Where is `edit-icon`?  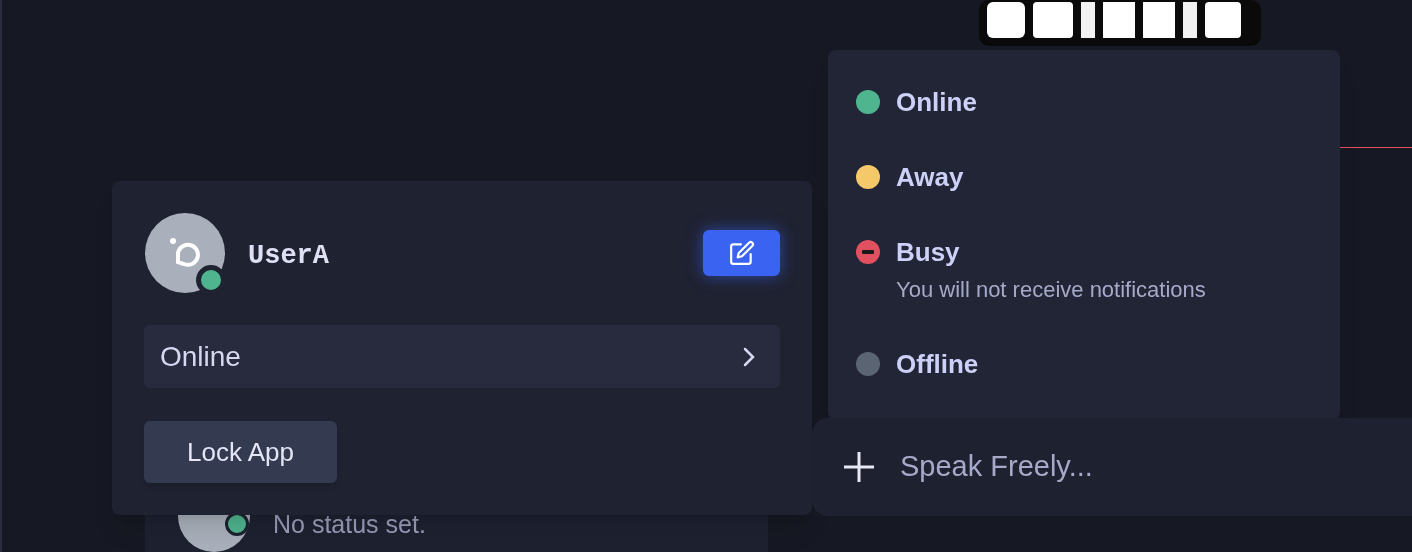
edit-icon is located at coordinates (741, 253).